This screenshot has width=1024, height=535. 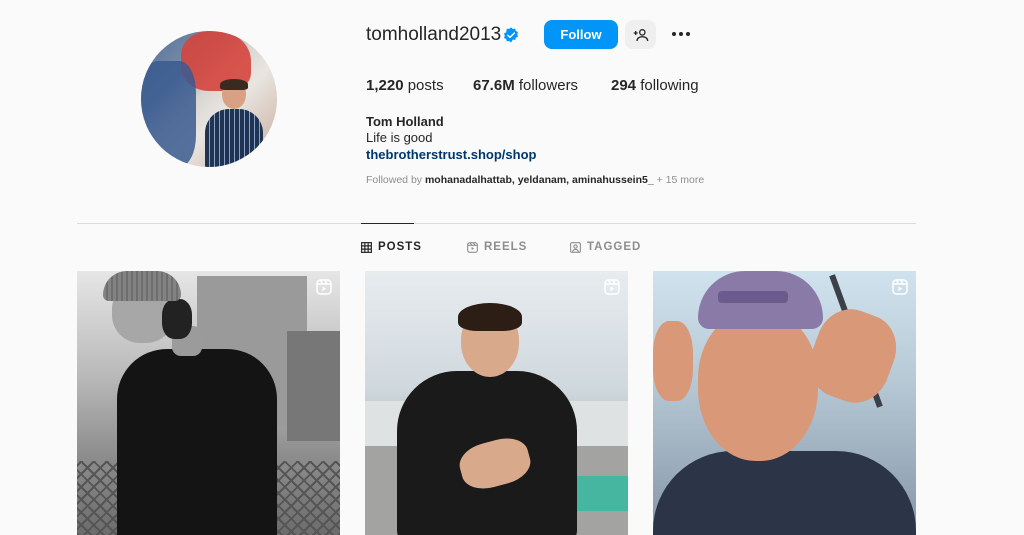 I want to click on avatar-bg-shape, so click(x=168, y=114).